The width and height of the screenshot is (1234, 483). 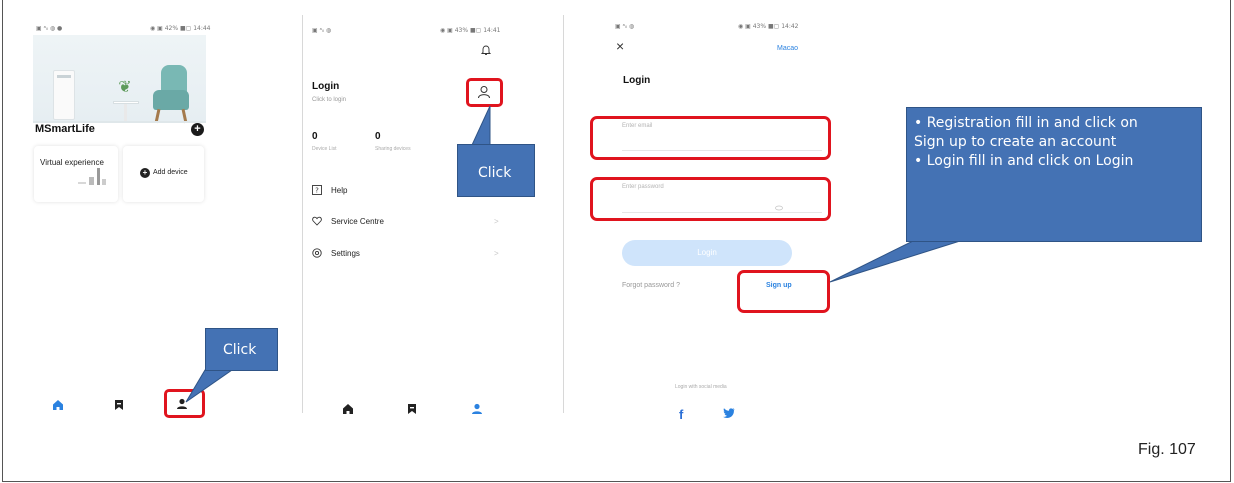 I want to click on login-page-title: Login, so click(x=637, y=80).